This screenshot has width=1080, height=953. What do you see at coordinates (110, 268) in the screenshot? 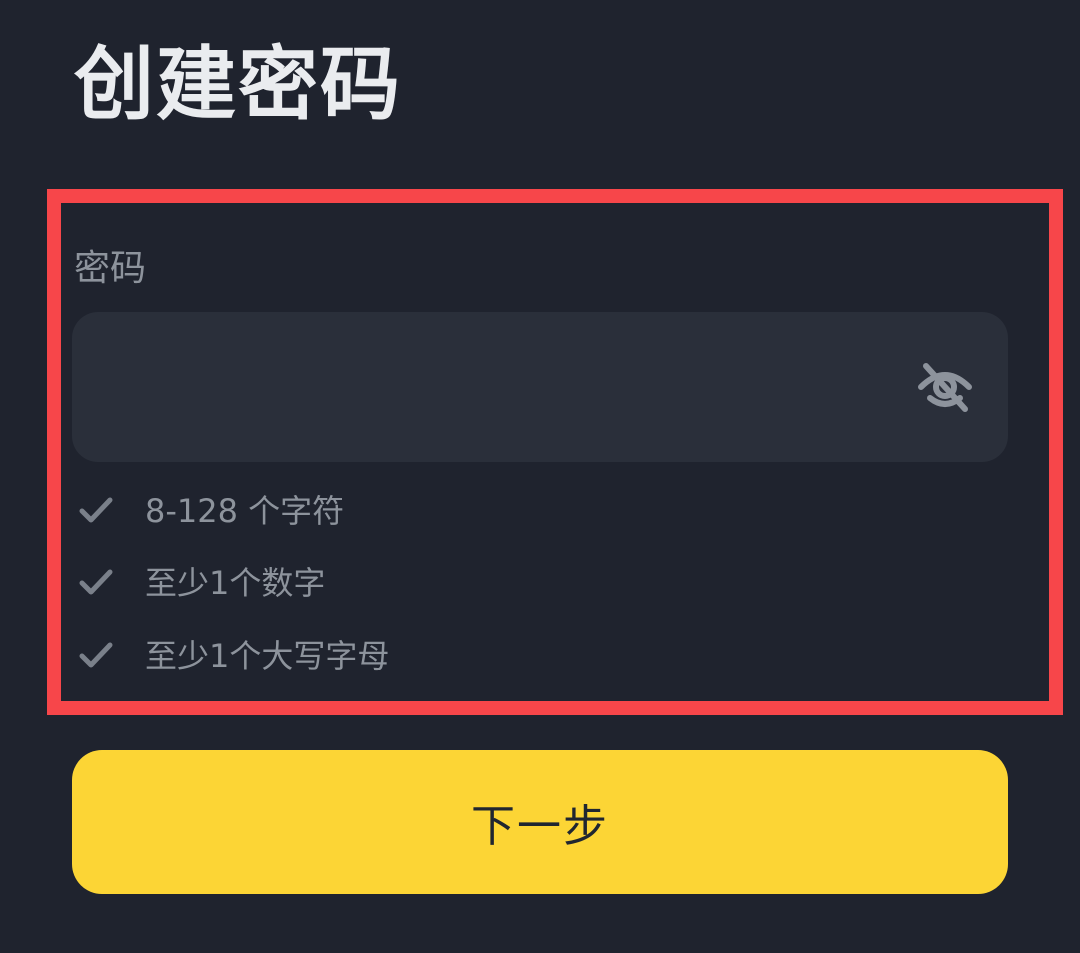
I see `password-label: 密码` at bounding box center [110, 268].